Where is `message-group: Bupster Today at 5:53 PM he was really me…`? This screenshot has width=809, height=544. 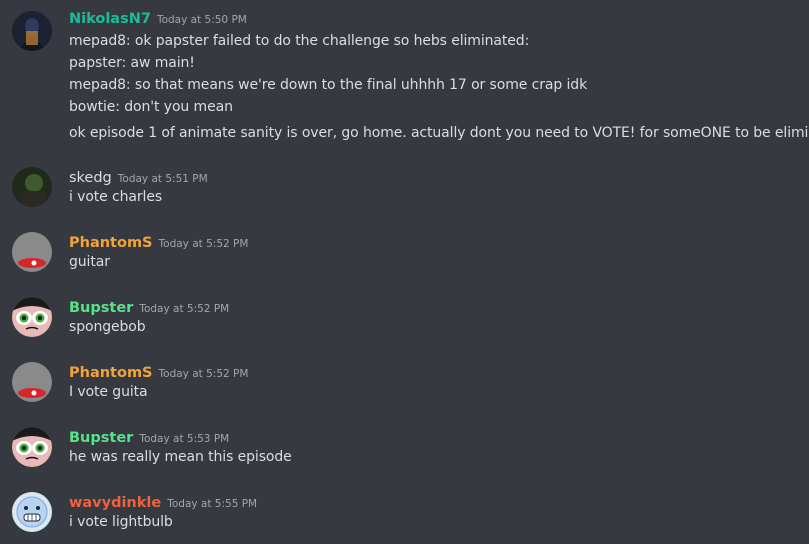 message-group: Bupster Today at 5:53 PM he was really me… is located at coordinates (404, 450).